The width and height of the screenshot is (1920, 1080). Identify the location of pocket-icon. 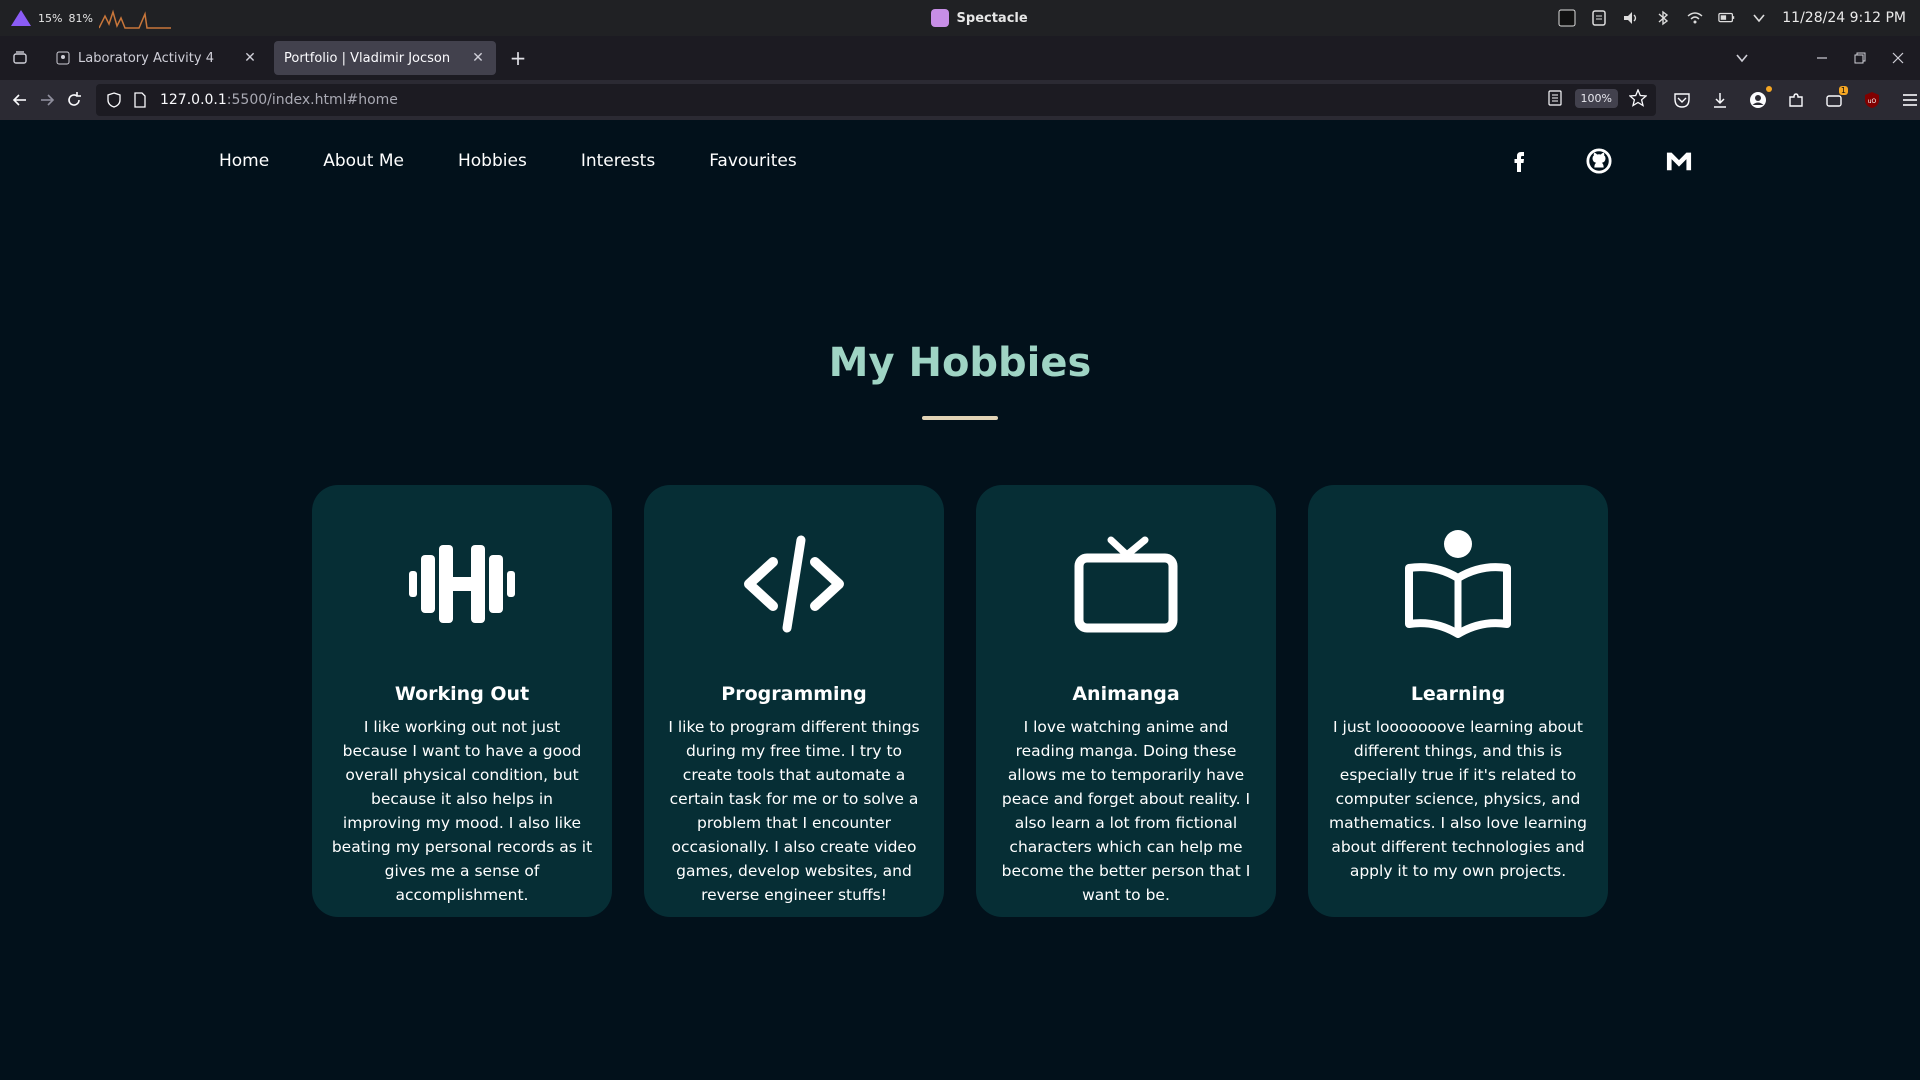
(1682, 100).